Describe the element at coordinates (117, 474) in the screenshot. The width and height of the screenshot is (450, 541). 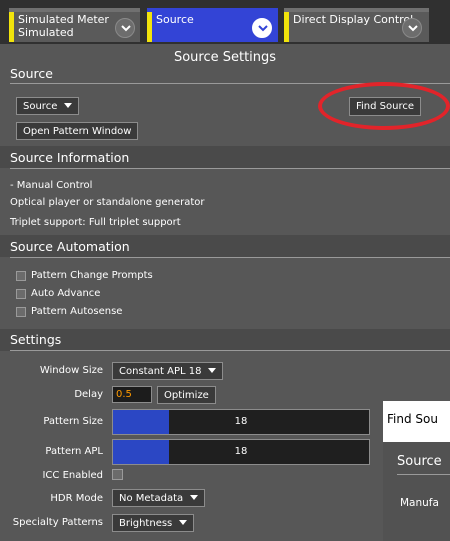
I see `icc-enabled-checkbox` at that location.